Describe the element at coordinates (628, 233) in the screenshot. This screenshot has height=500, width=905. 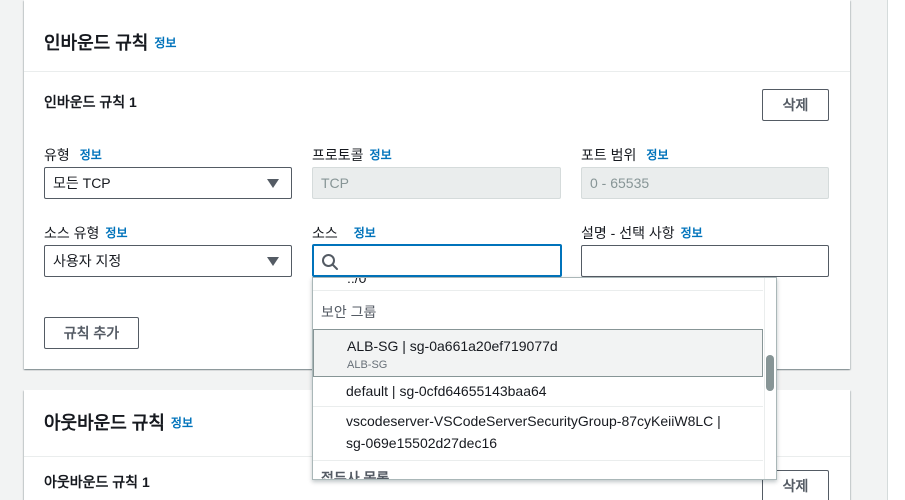
I see `description-label-text: 설명 - 선택 사항` at that location.